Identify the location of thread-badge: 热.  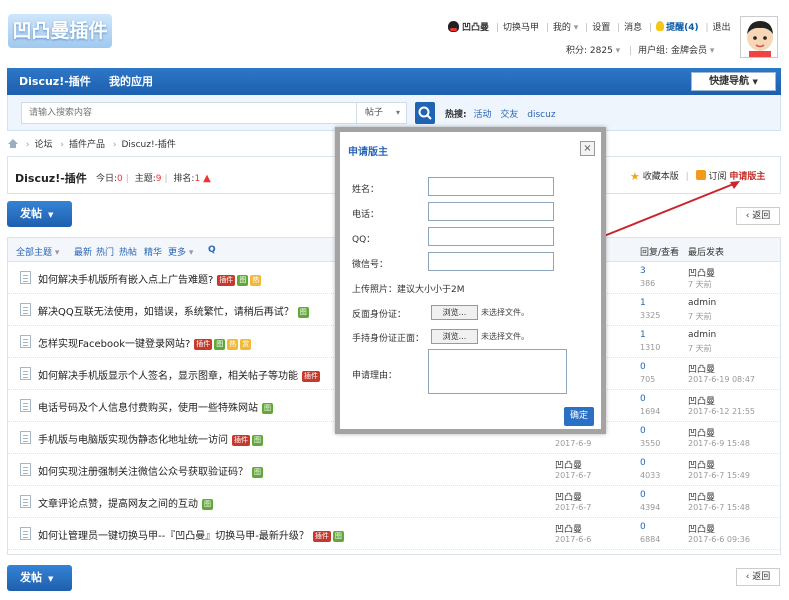
(233, 344).